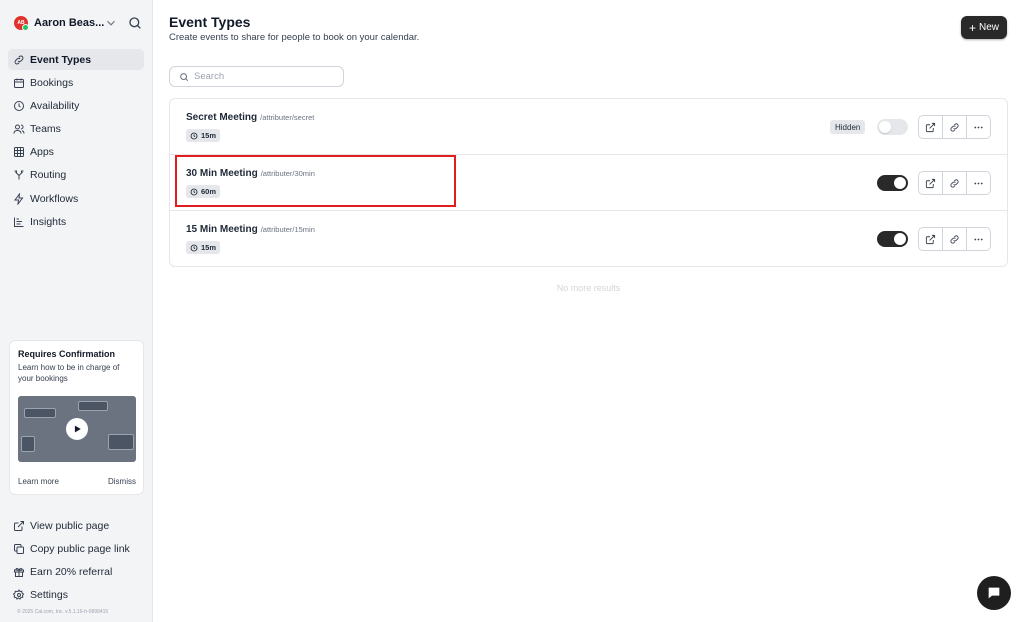 This screenshot has width=1024, height=622. I want to click on sidebar-item-label: Event Types, so click(61, 59).